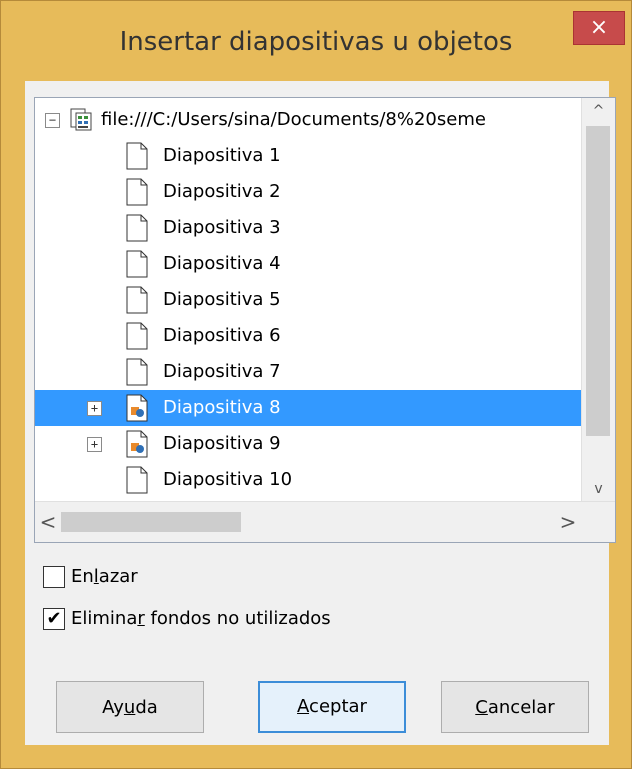  I want to click on tree-item-label: Diapositiva 3, so click(222, 227).